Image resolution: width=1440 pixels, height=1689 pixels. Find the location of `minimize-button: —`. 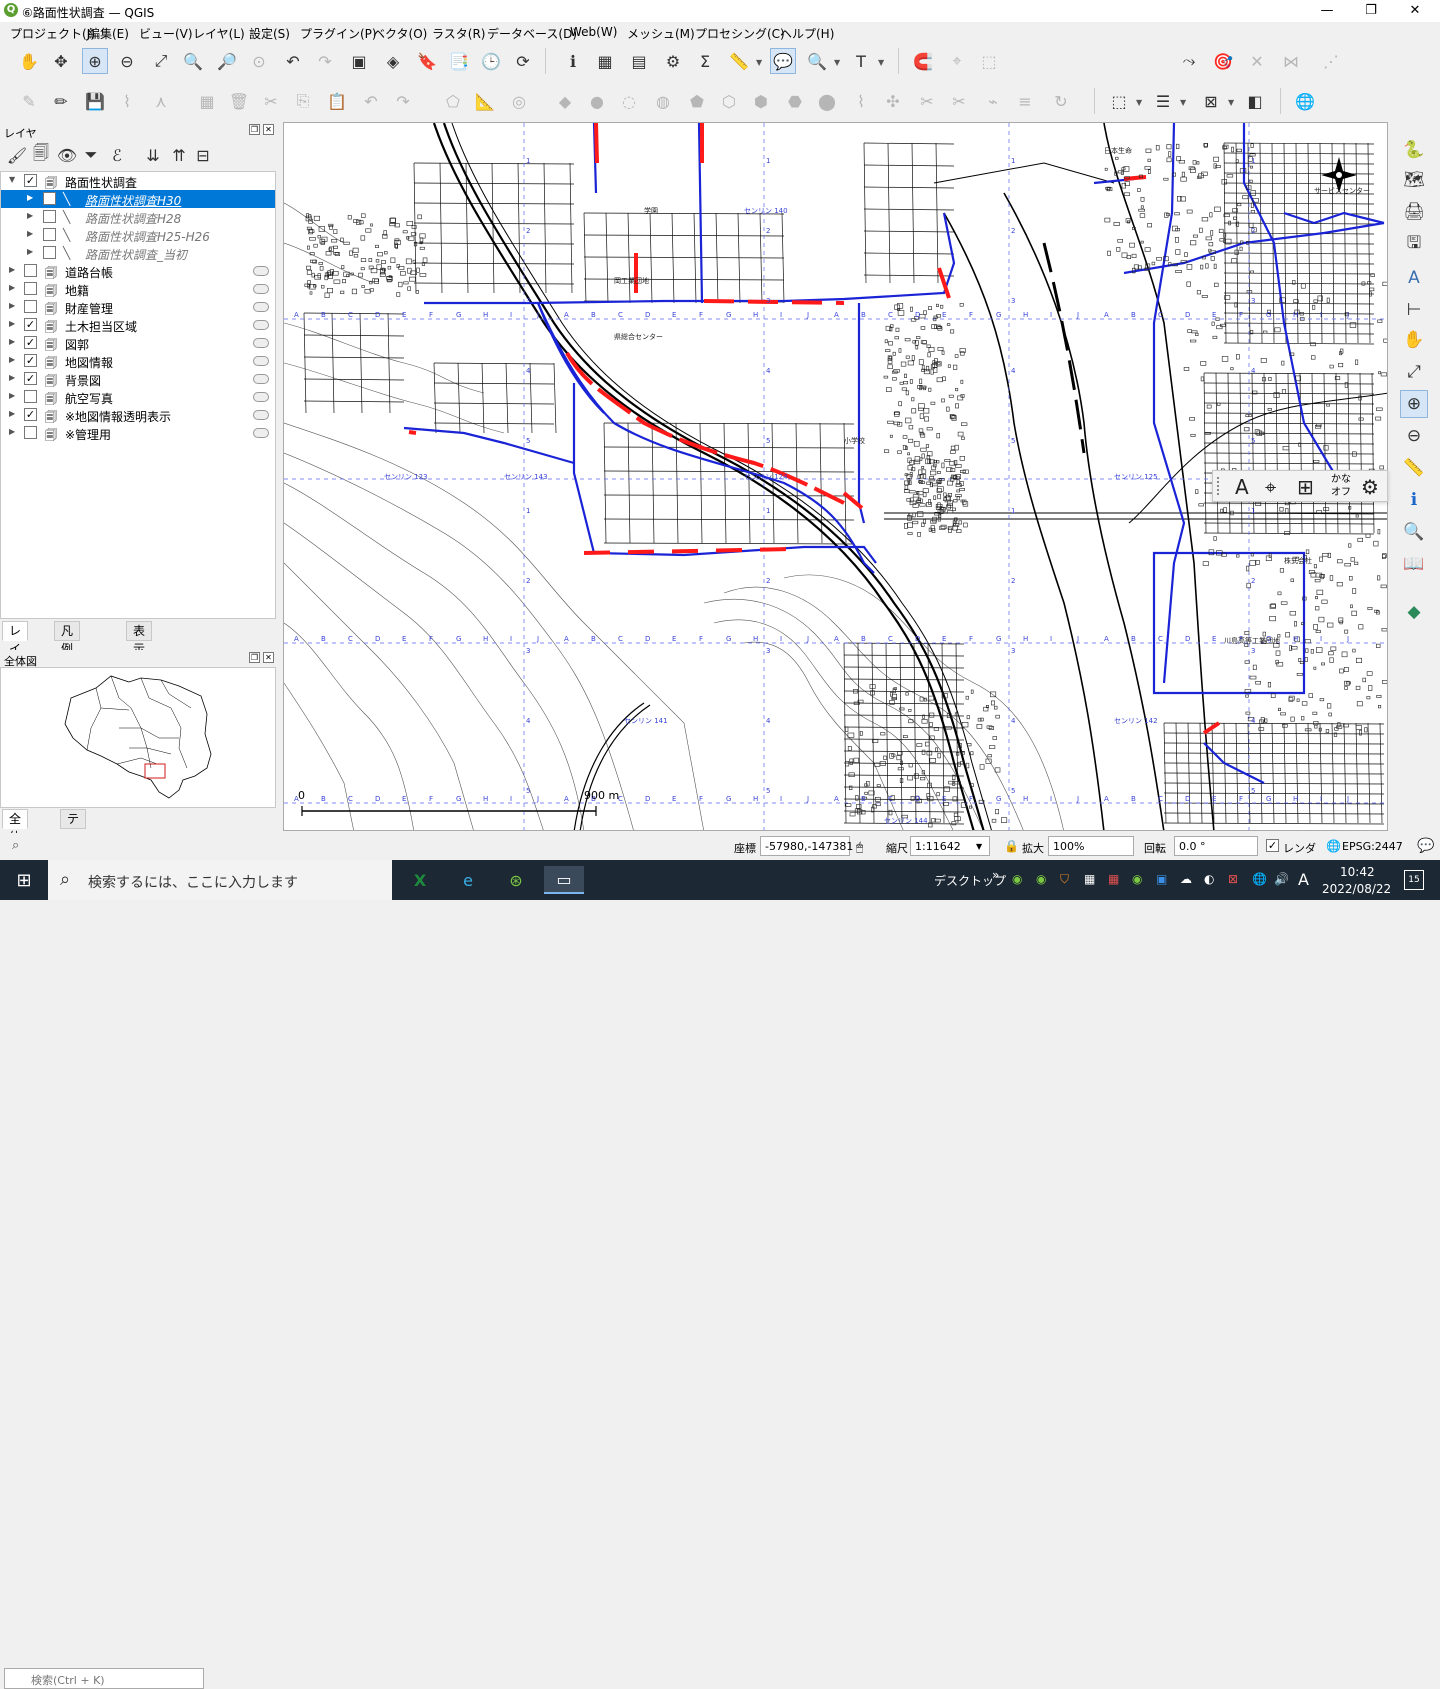

minimize-button: — is located at coordinates (1327, 11).